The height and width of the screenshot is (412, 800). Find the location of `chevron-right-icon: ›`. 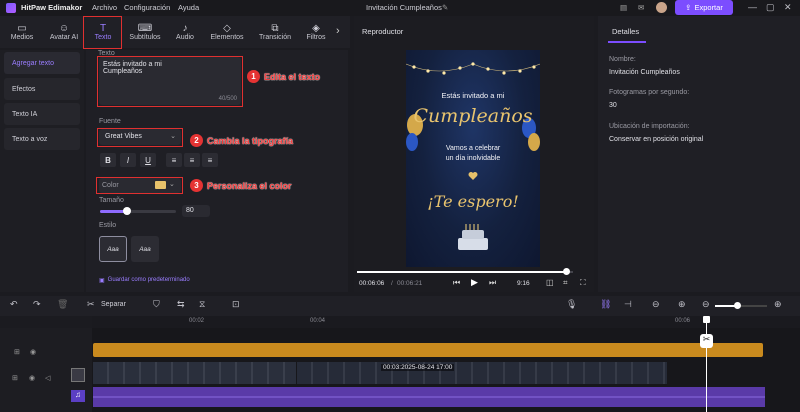

chevron-right-icon: › is located at coordinates (338, 31).